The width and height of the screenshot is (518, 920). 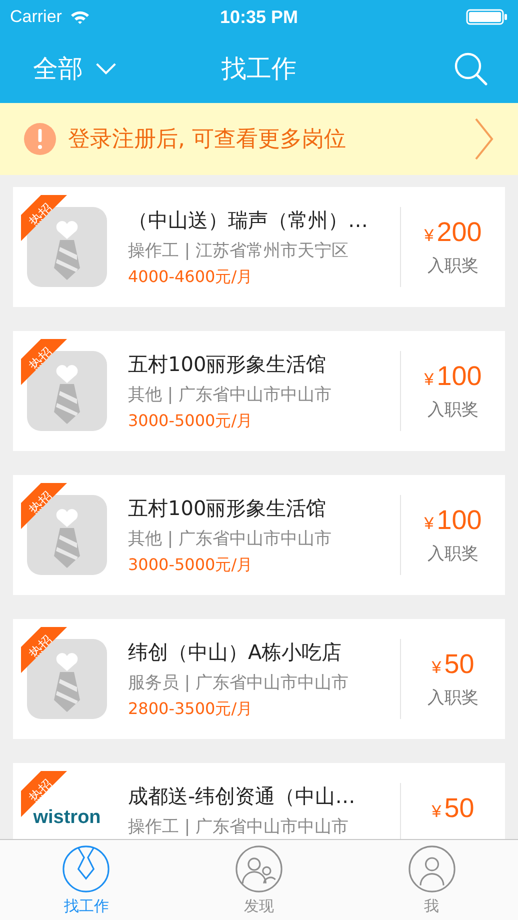 What do you see at coordinates (86, 868) in the screenshot?
I see `tie-icon` at bounding box center [86, 868].